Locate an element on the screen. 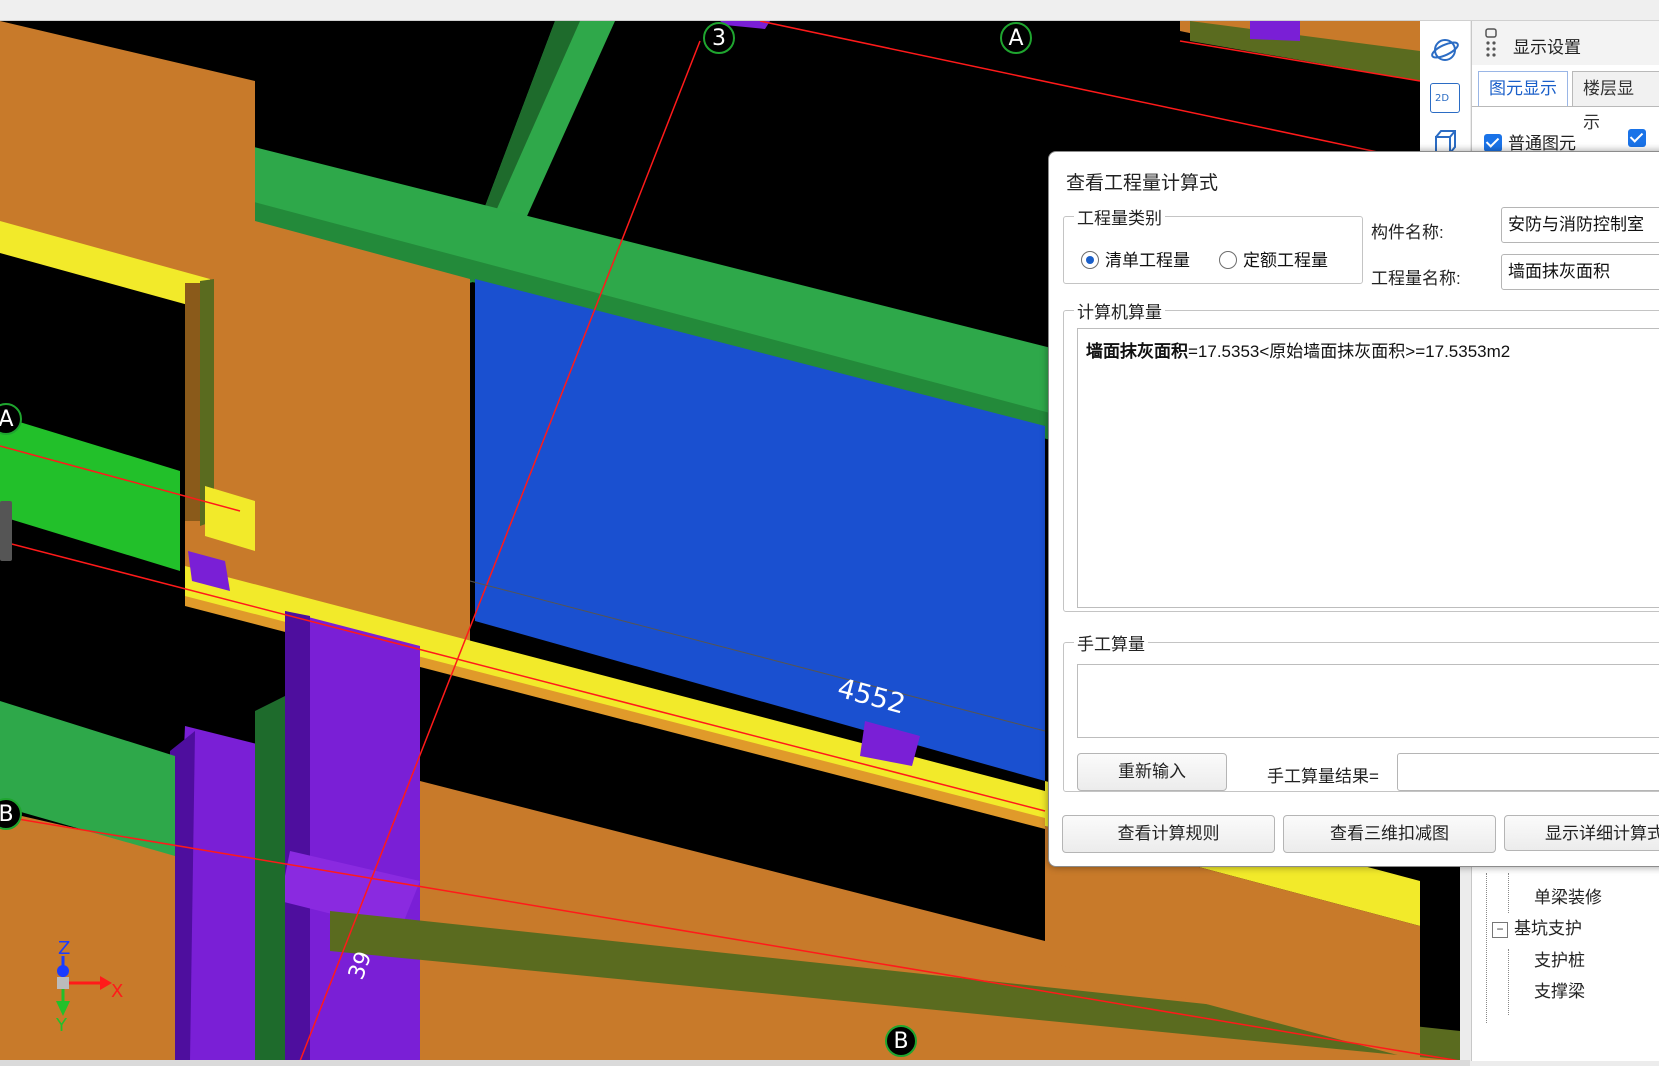  panel-header: 显示设置 is located at coordinates (1565, 43).